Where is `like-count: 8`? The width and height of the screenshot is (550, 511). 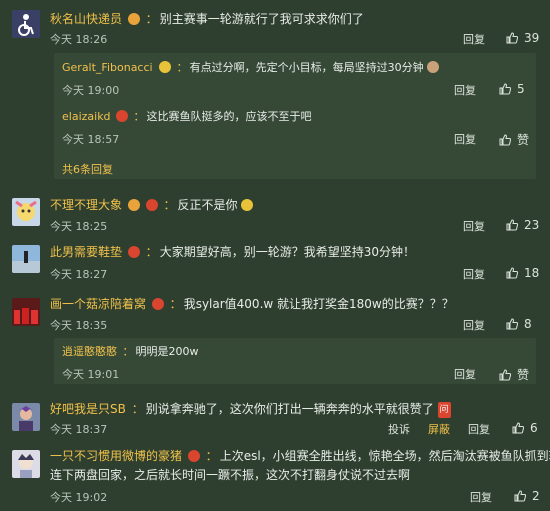 like-count: 8 is located at coordinates (528, 324).